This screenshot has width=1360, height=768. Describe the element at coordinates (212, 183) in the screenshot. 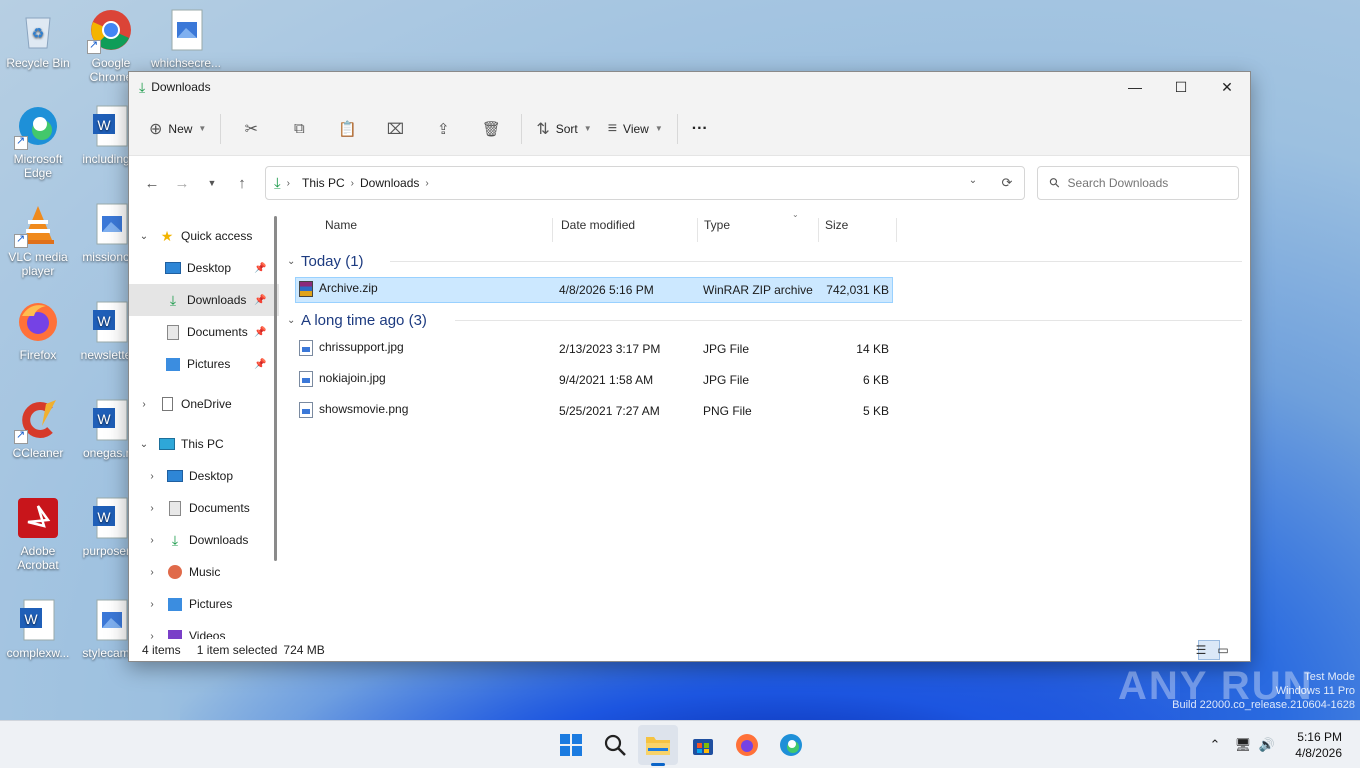

I see `recent-locations-button: ▼` at that location.